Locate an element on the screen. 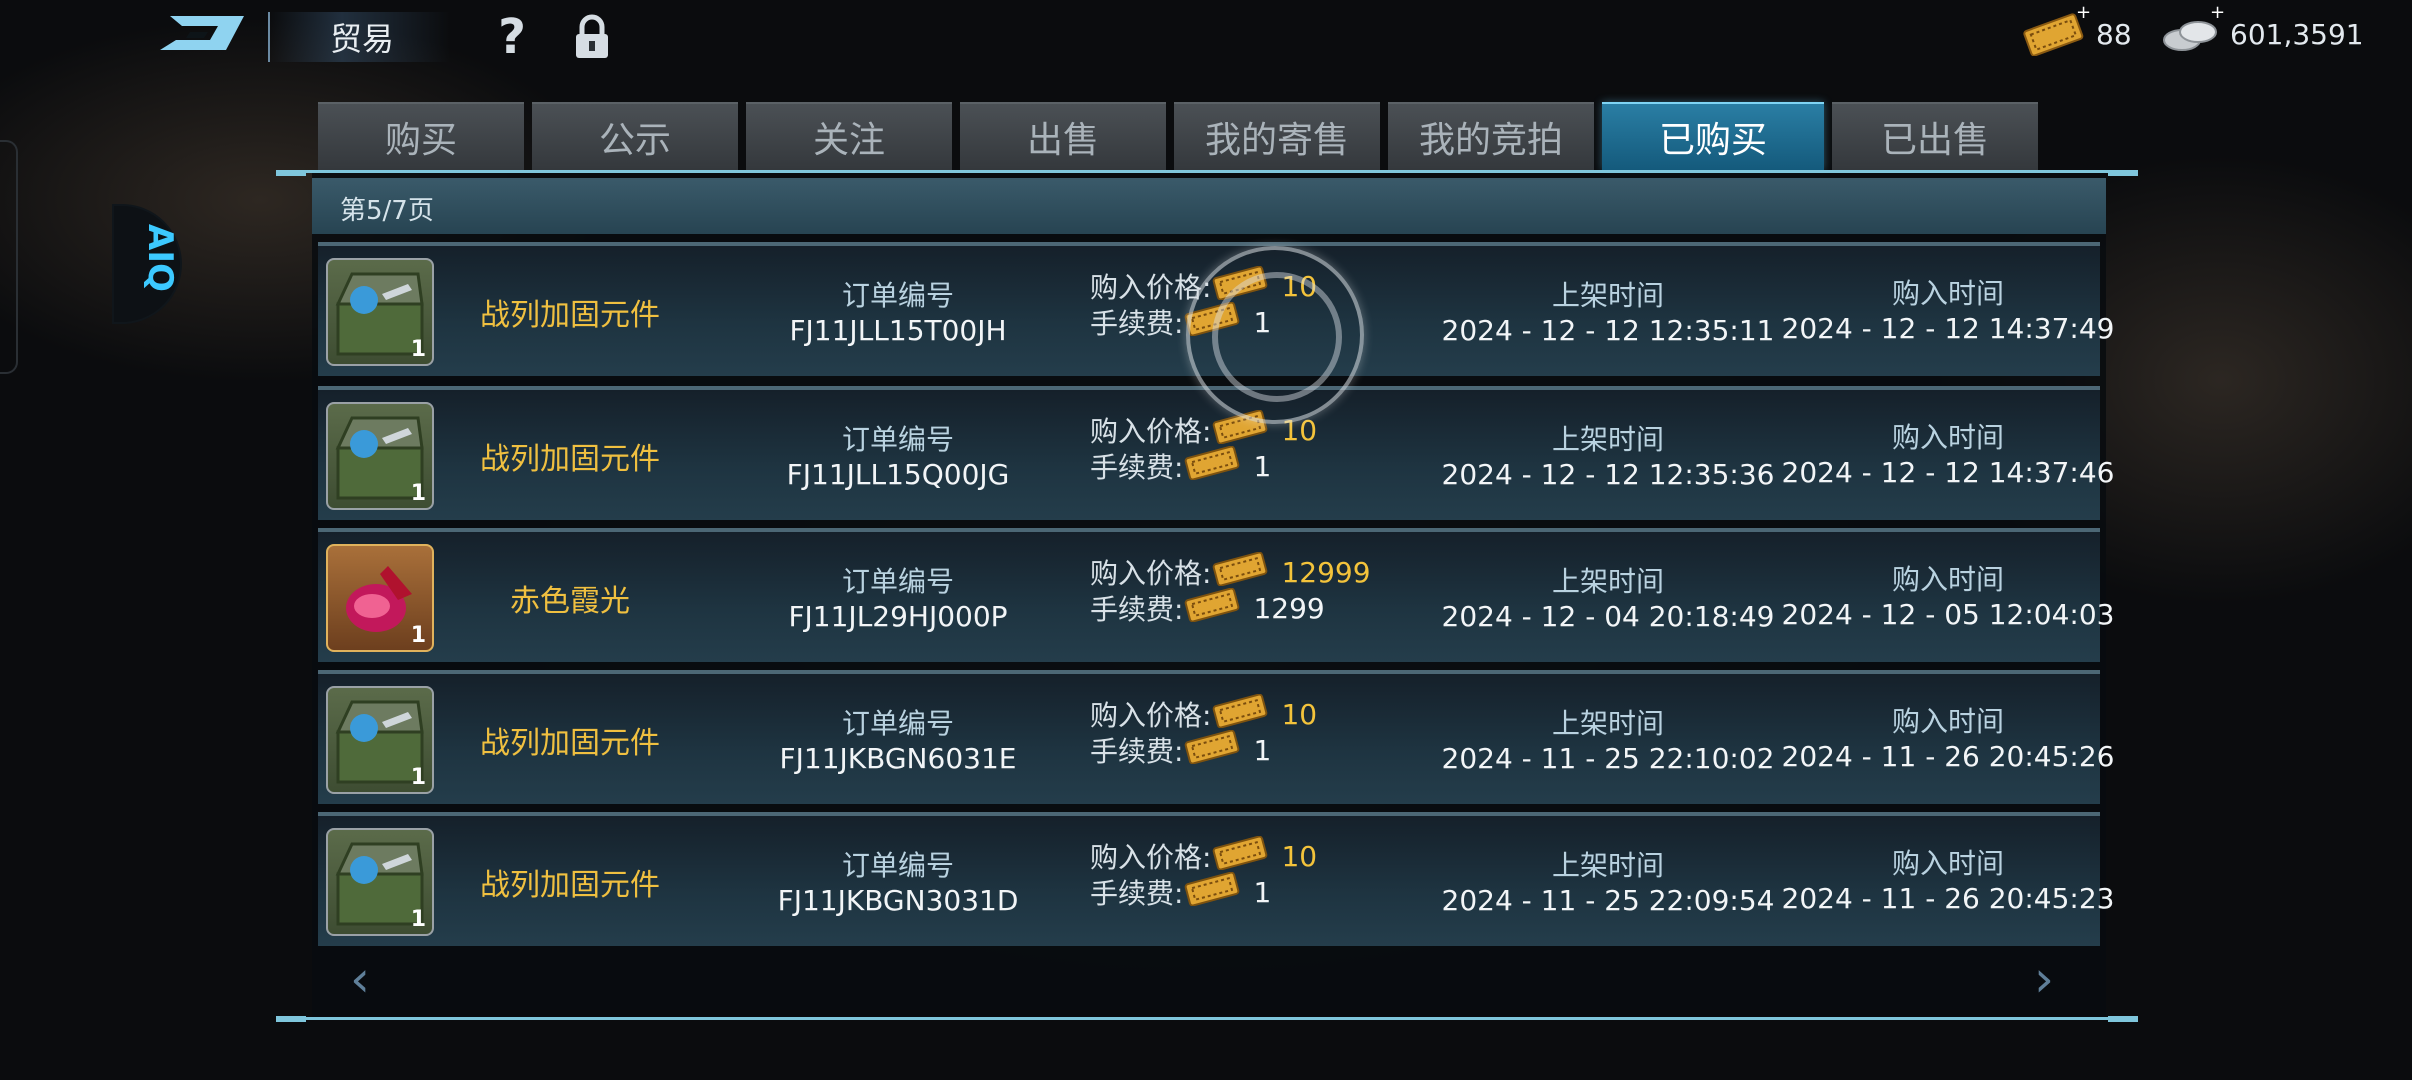 The image size is (2412, 1080). tab-purchased: 已购买 is located at coordinates (1713, 136).